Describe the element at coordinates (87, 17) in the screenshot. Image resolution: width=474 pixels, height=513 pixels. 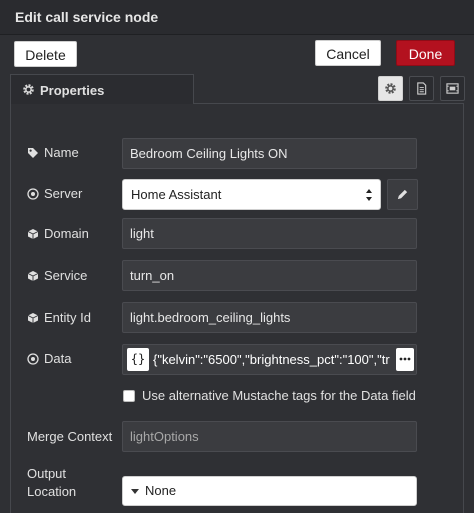
I see `dialog-title: Edit call service node` at that location.